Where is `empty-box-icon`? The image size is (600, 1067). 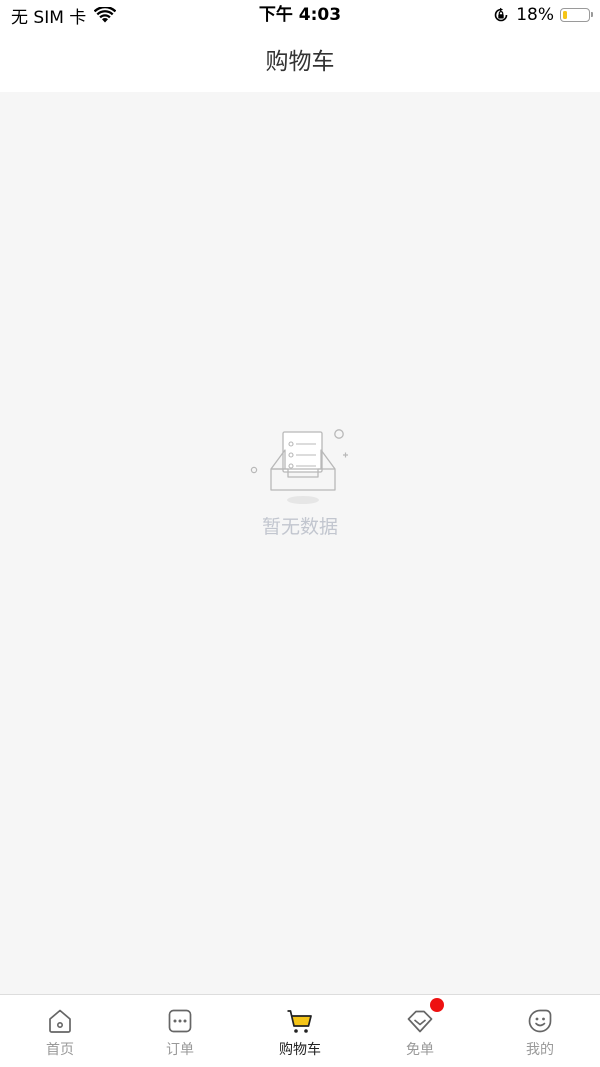
empty-box-icon is located at coordinates (299, 466).